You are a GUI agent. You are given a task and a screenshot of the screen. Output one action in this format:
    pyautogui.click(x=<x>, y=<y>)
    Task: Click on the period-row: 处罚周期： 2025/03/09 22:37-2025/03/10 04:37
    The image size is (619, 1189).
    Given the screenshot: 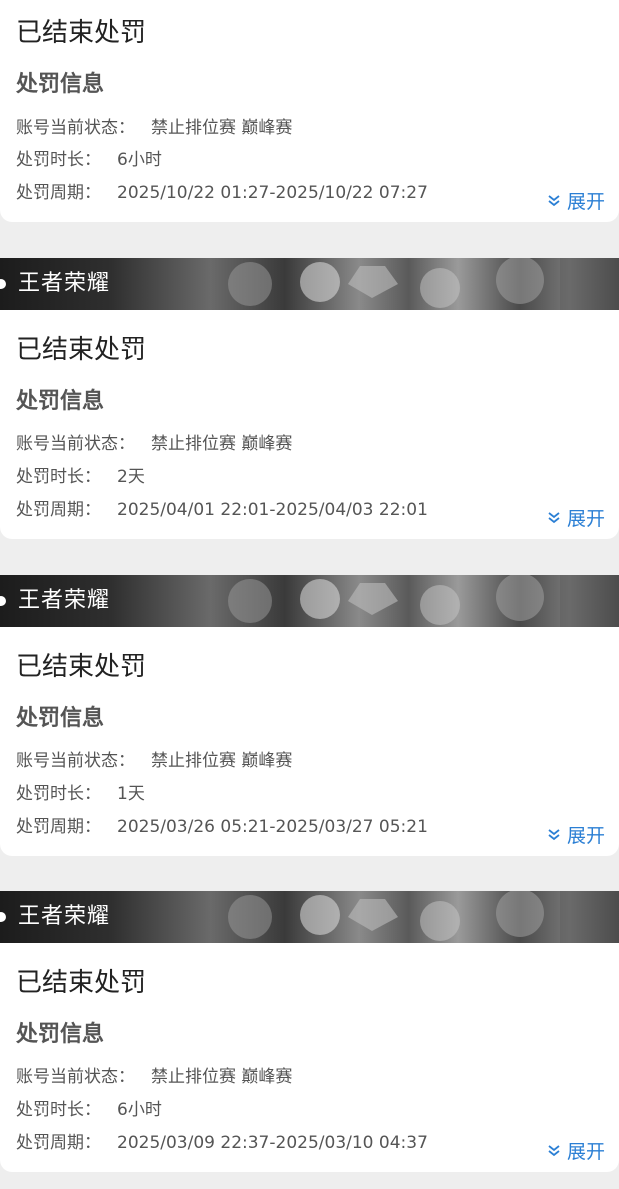 What is the action you would take?
    pyautogui.click(x=222, y=1143)
    